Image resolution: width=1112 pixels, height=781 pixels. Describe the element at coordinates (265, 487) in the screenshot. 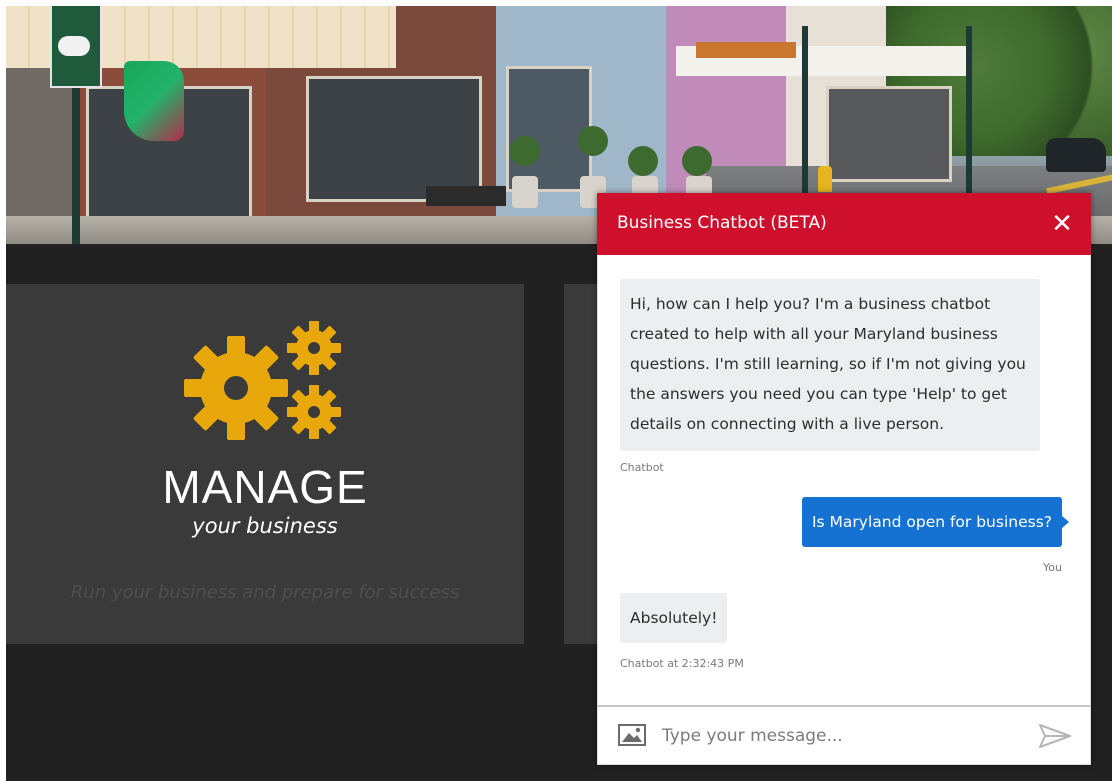

I see `card-title: MANAGE` at that location.